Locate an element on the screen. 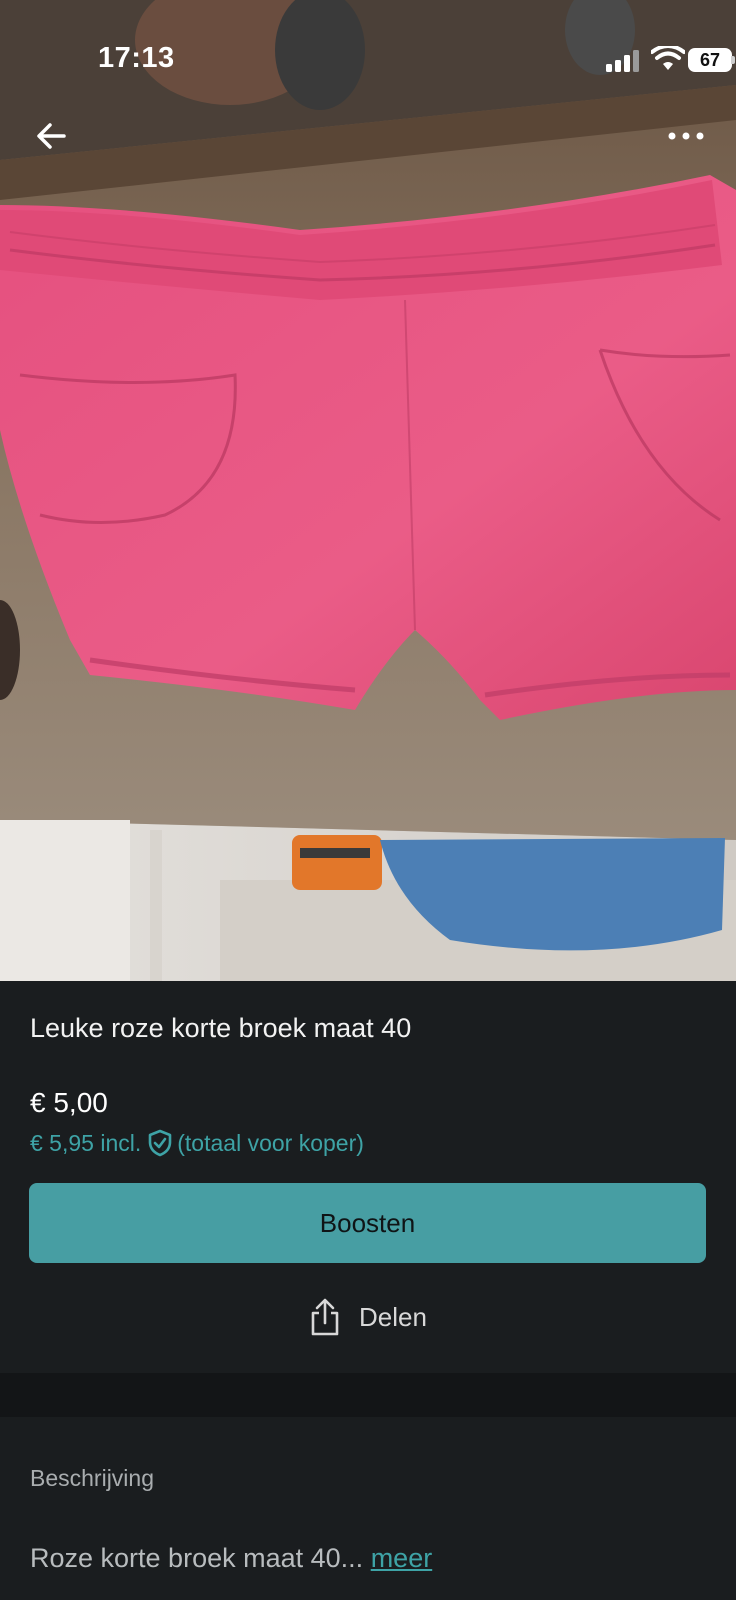 This screenshot has width=736, height=1600. share-button: Delen is located at coordinates (368, 1317).